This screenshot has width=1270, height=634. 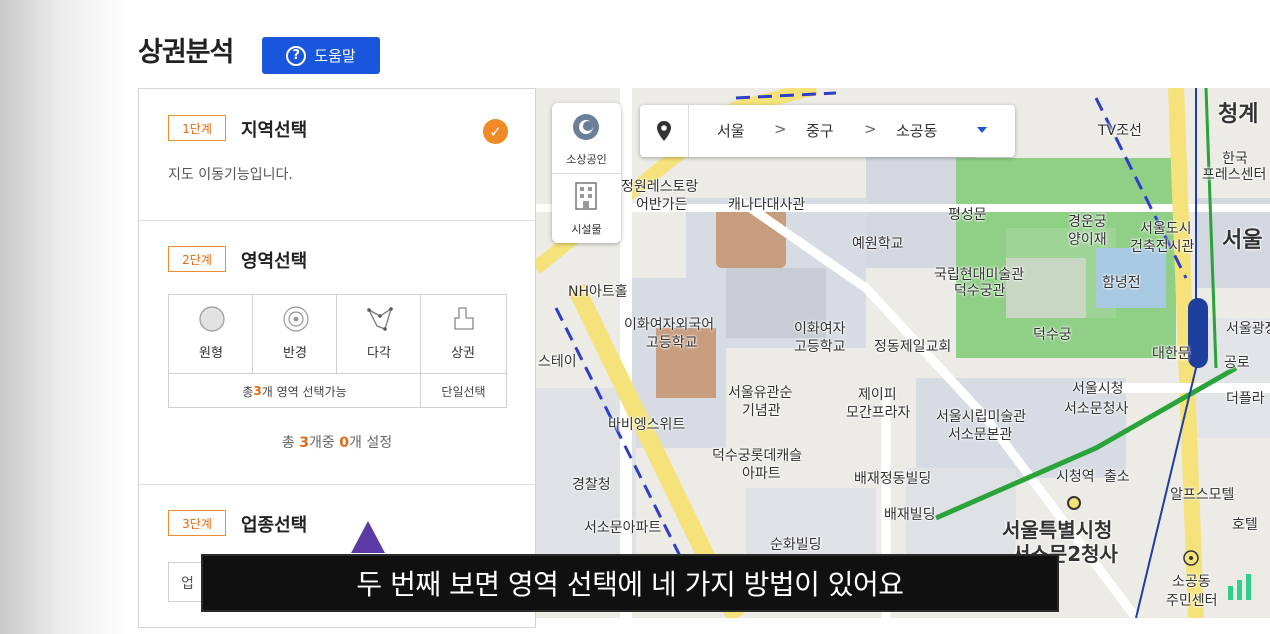 What do you see at coordinates (1202, 495) in the screenshot?
I see `map-label: 알프스모텔` at bounding box center [1202, 495].